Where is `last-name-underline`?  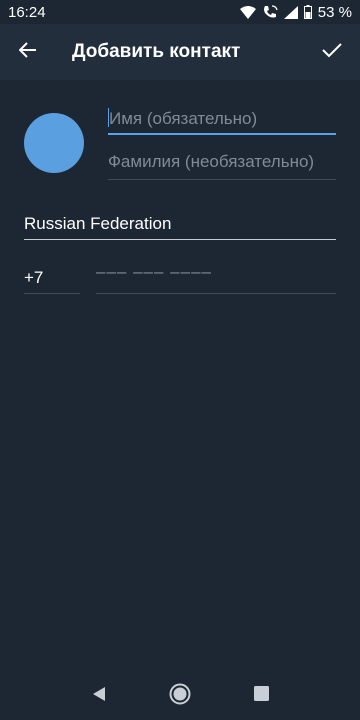
last-name-underline is located at coordinates (222, 179).